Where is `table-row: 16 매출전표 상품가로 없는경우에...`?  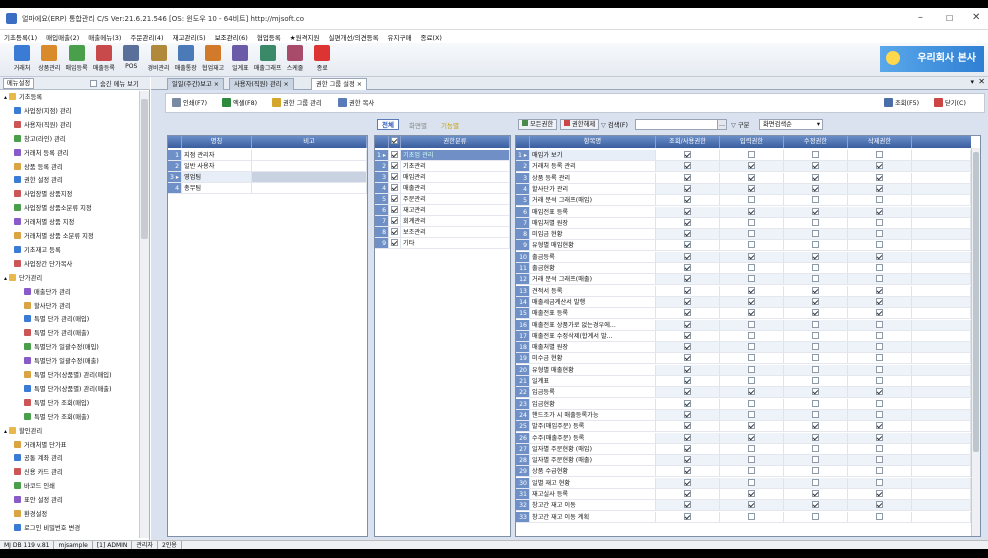
table-row: 16 매출전표 상품가로 없는경우에... is located at coordinates (743, 325).